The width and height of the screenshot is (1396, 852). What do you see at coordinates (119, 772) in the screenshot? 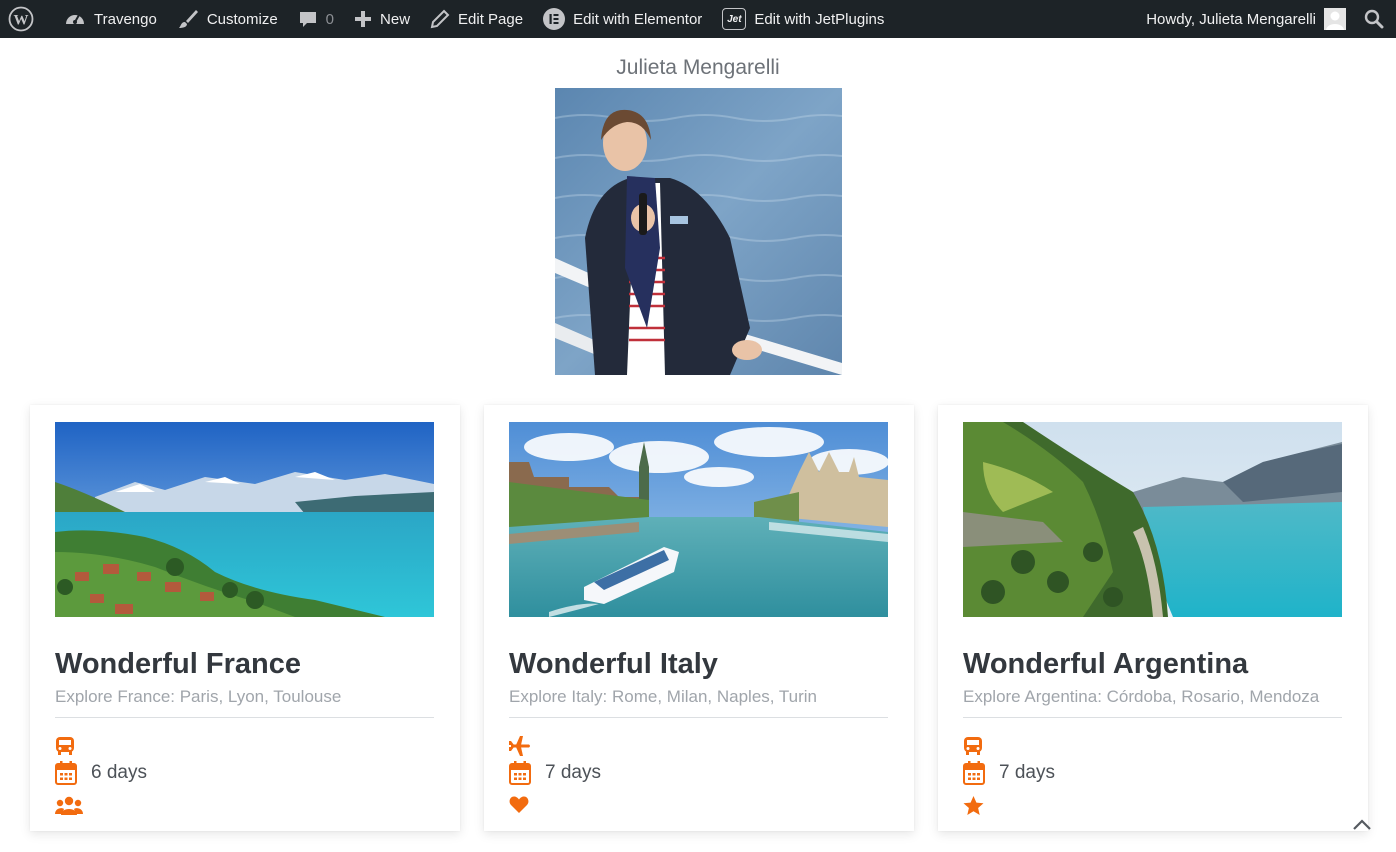
I see `tour-days: 6 days` at bounding box center [119, 772].